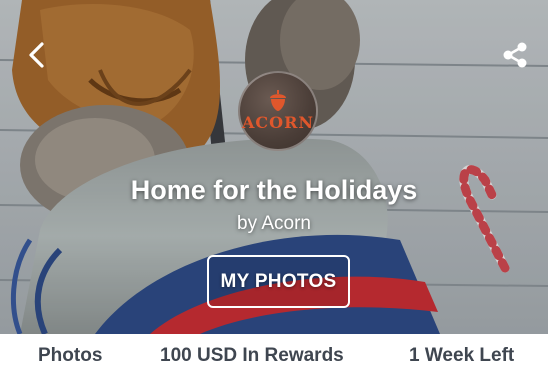  Describe the element at coordinates (278, 281) in the screenshot. I see `my-photos-button: MY PHOTOS` at that location.